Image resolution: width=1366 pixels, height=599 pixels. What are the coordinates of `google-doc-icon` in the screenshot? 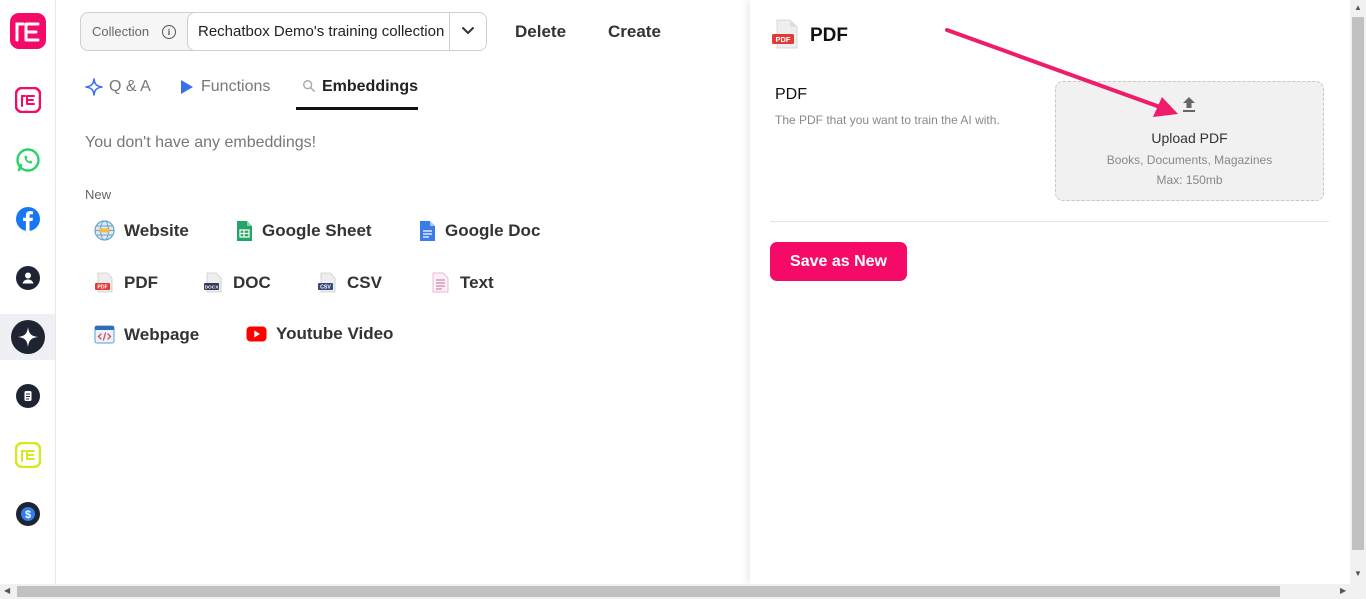 It's located at (427, 231).